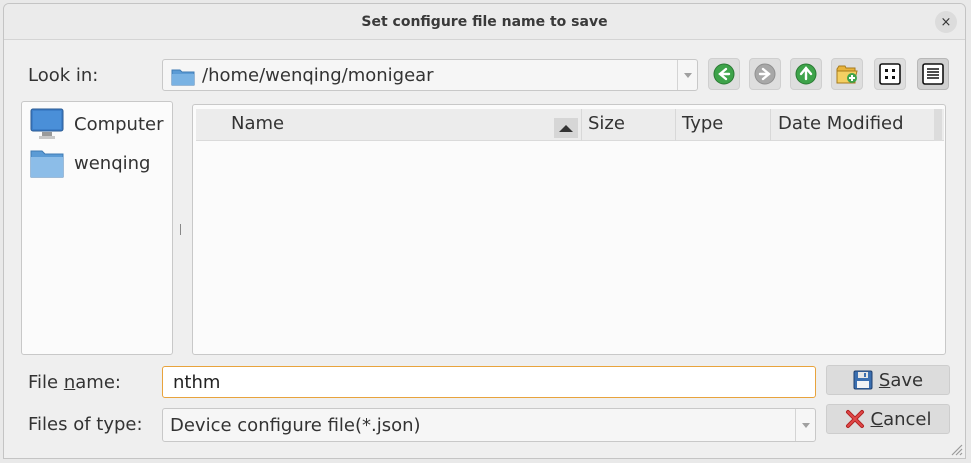 The height and width of the screenshot is (463, 971). I want to click on file-type-value: Device configure file(*.json), so click(295, 425).